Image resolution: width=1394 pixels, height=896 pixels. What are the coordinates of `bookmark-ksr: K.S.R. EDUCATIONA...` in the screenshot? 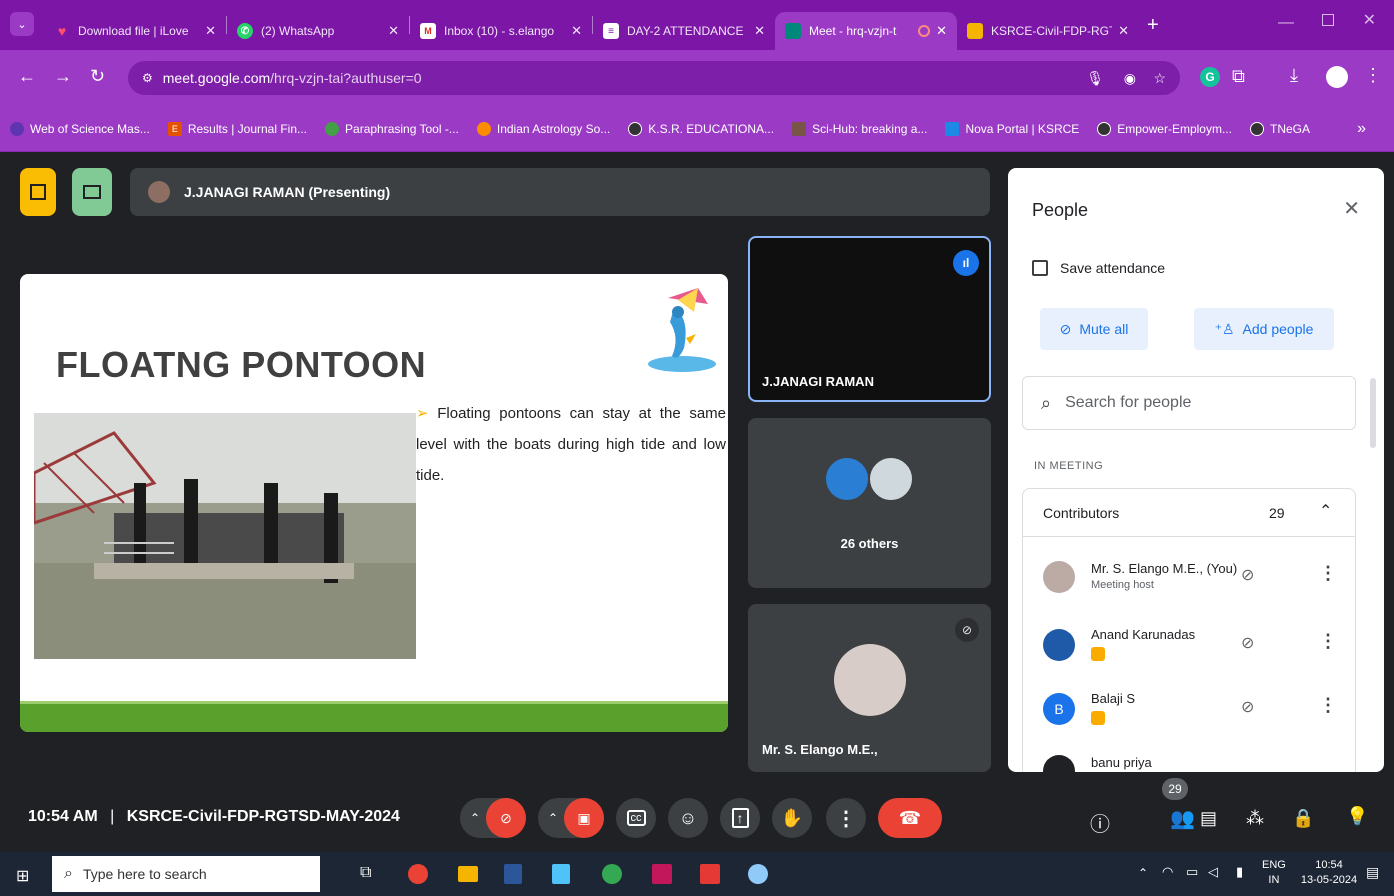 It's located at (701, 128).